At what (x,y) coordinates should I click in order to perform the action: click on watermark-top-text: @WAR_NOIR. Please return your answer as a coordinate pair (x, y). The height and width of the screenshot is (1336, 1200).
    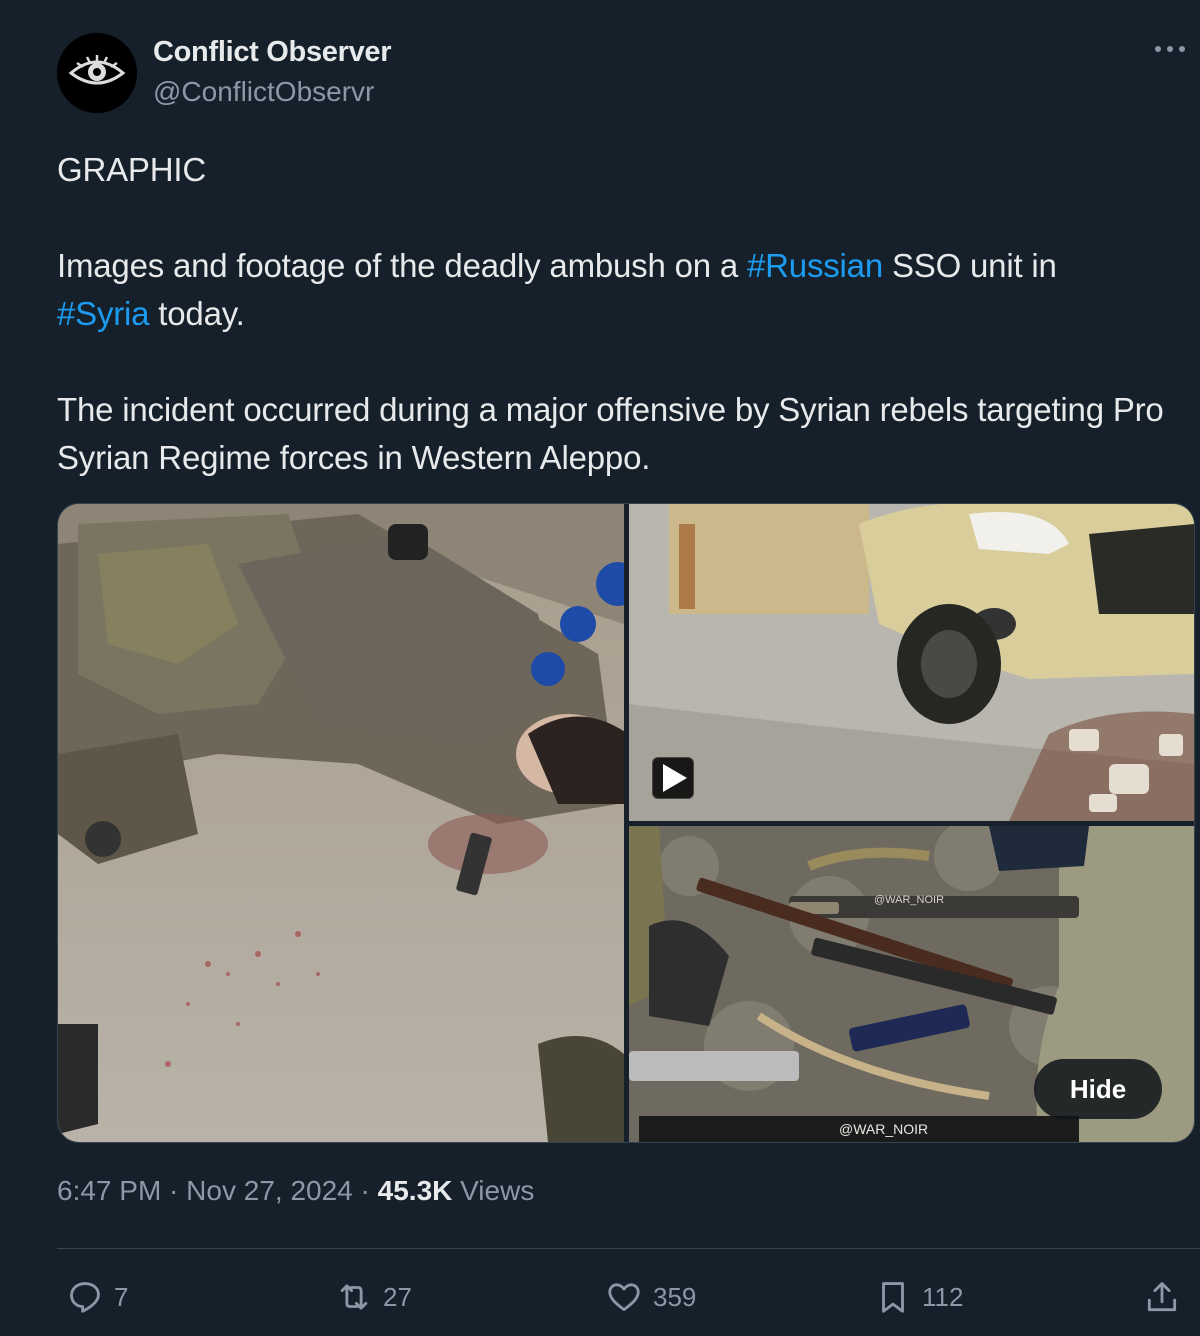
    Looking at the image, I should click on (909, 900).